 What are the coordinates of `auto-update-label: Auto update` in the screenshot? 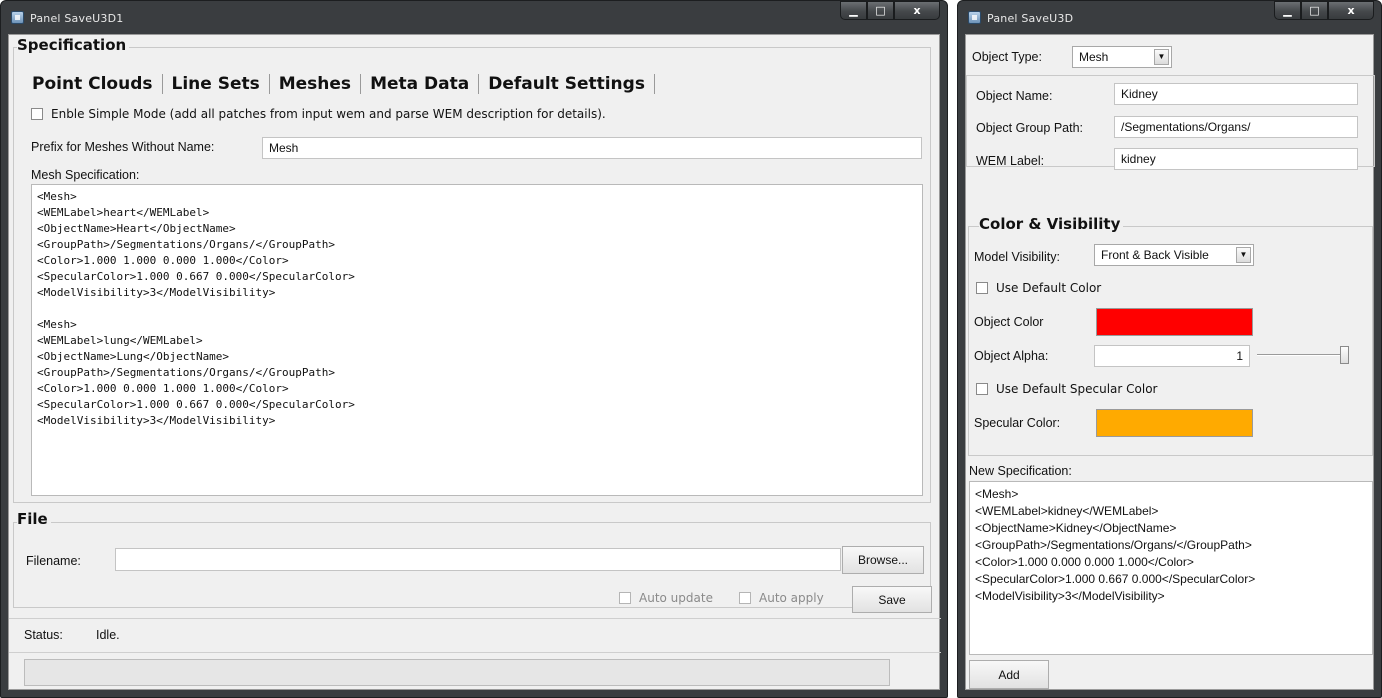 It's located at (676, 598).